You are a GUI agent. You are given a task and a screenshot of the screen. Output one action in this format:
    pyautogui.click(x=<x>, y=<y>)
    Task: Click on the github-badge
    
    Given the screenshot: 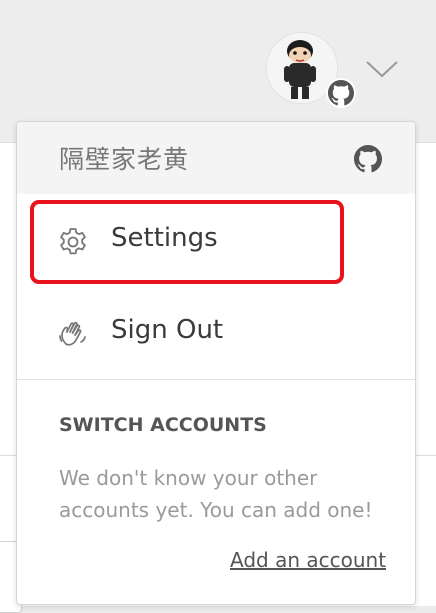 What is the action you would take?
    pyautogui.click(x=341, y=93)
    